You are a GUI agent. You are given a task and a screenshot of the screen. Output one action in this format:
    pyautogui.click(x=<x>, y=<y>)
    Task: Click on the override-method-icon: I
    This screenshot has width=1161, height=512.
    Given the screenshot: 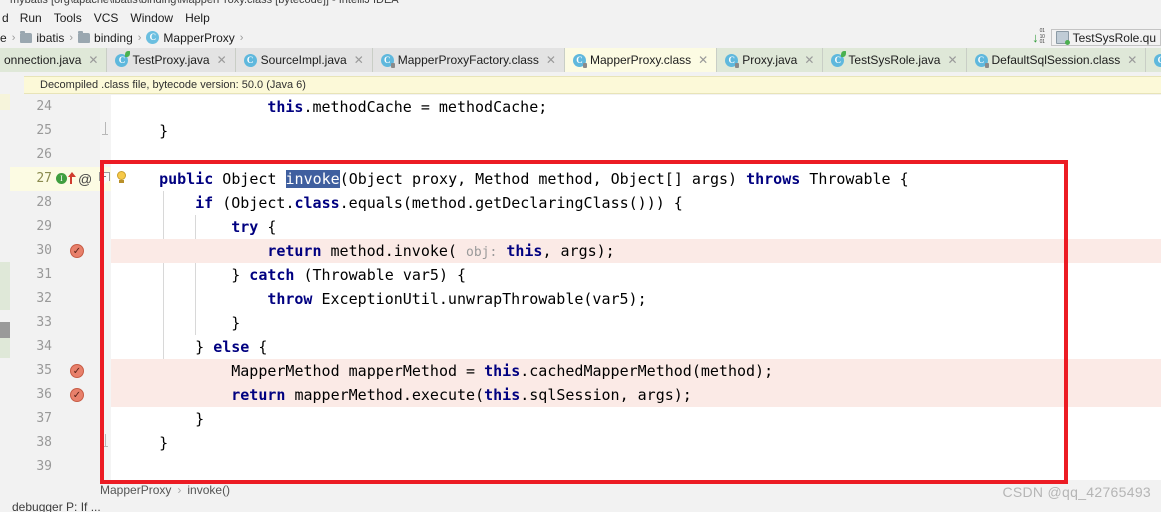 What is the action you would take?
    pyautogui.click(x=61, y=178)
    